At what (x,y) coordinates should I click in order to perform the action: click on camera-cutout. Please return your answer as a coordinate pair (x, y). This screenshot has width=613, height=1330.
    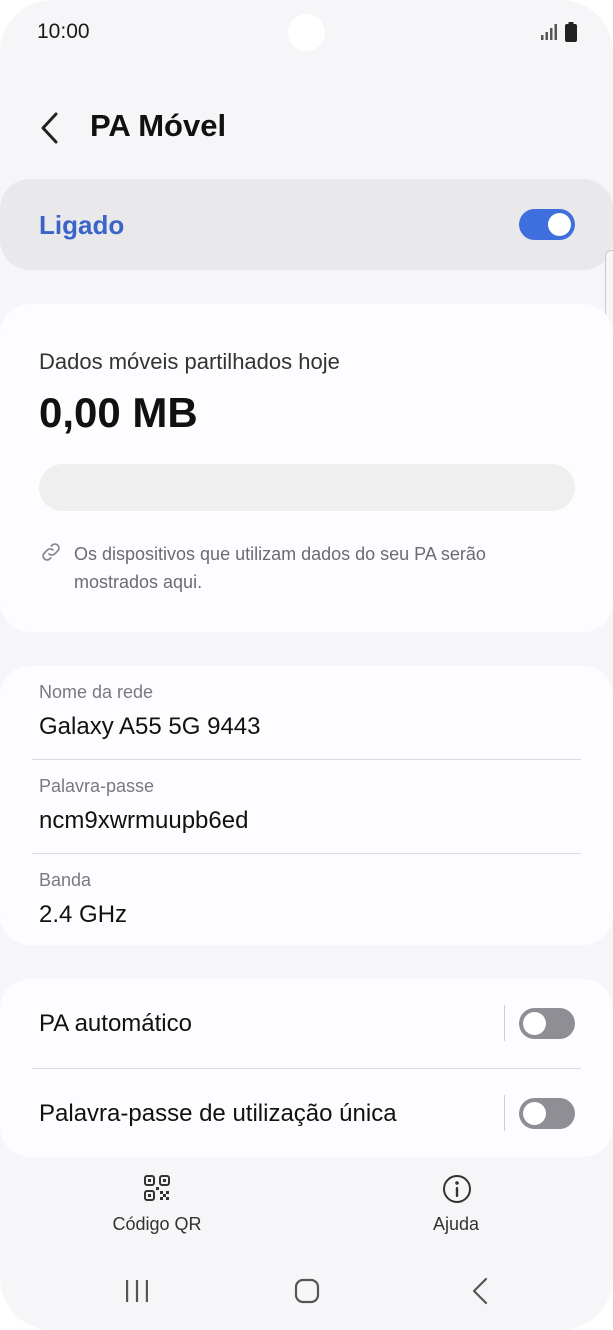
    Looking at the image, I should click on (306, 32).